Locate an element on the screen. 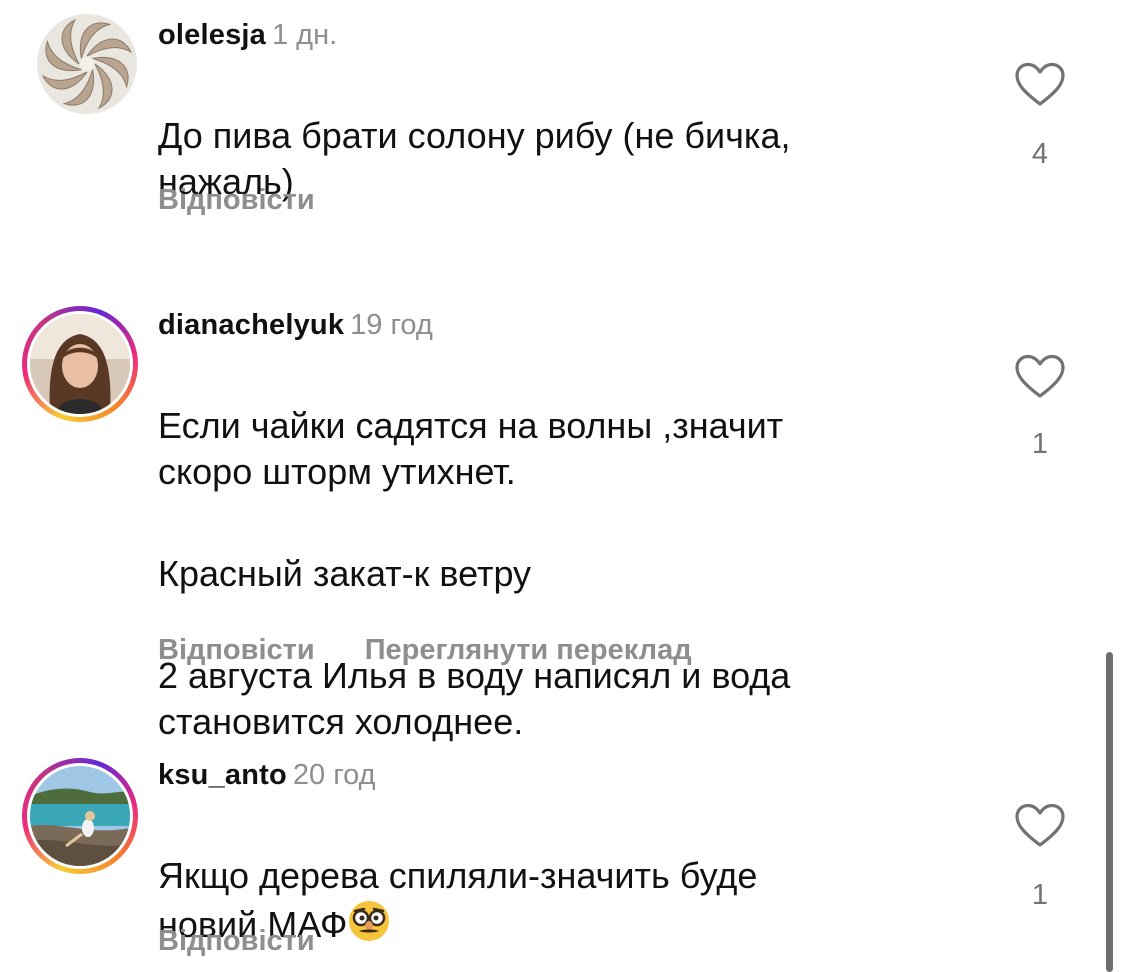  comment-text-line: Красный закат-к ветру is located at coordinates (345, 573).